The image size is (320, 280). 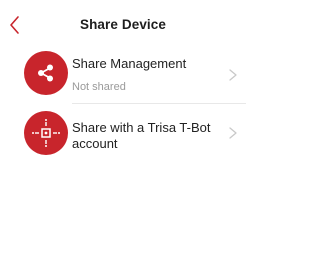 I want to click on share-with-account-label: Share with a Trisa T-Bot account, so click(x=141, y=135).